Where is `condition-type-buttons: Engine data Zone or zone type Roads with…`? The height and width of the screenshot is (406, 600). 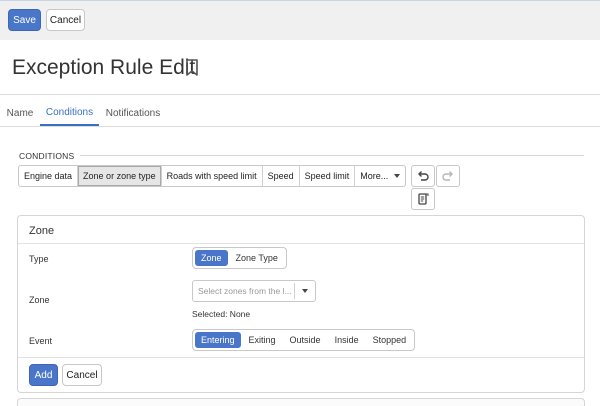
condition-type-buttons: Engine data Zone or zone type Roads with… is located at coordinates (212, 176).